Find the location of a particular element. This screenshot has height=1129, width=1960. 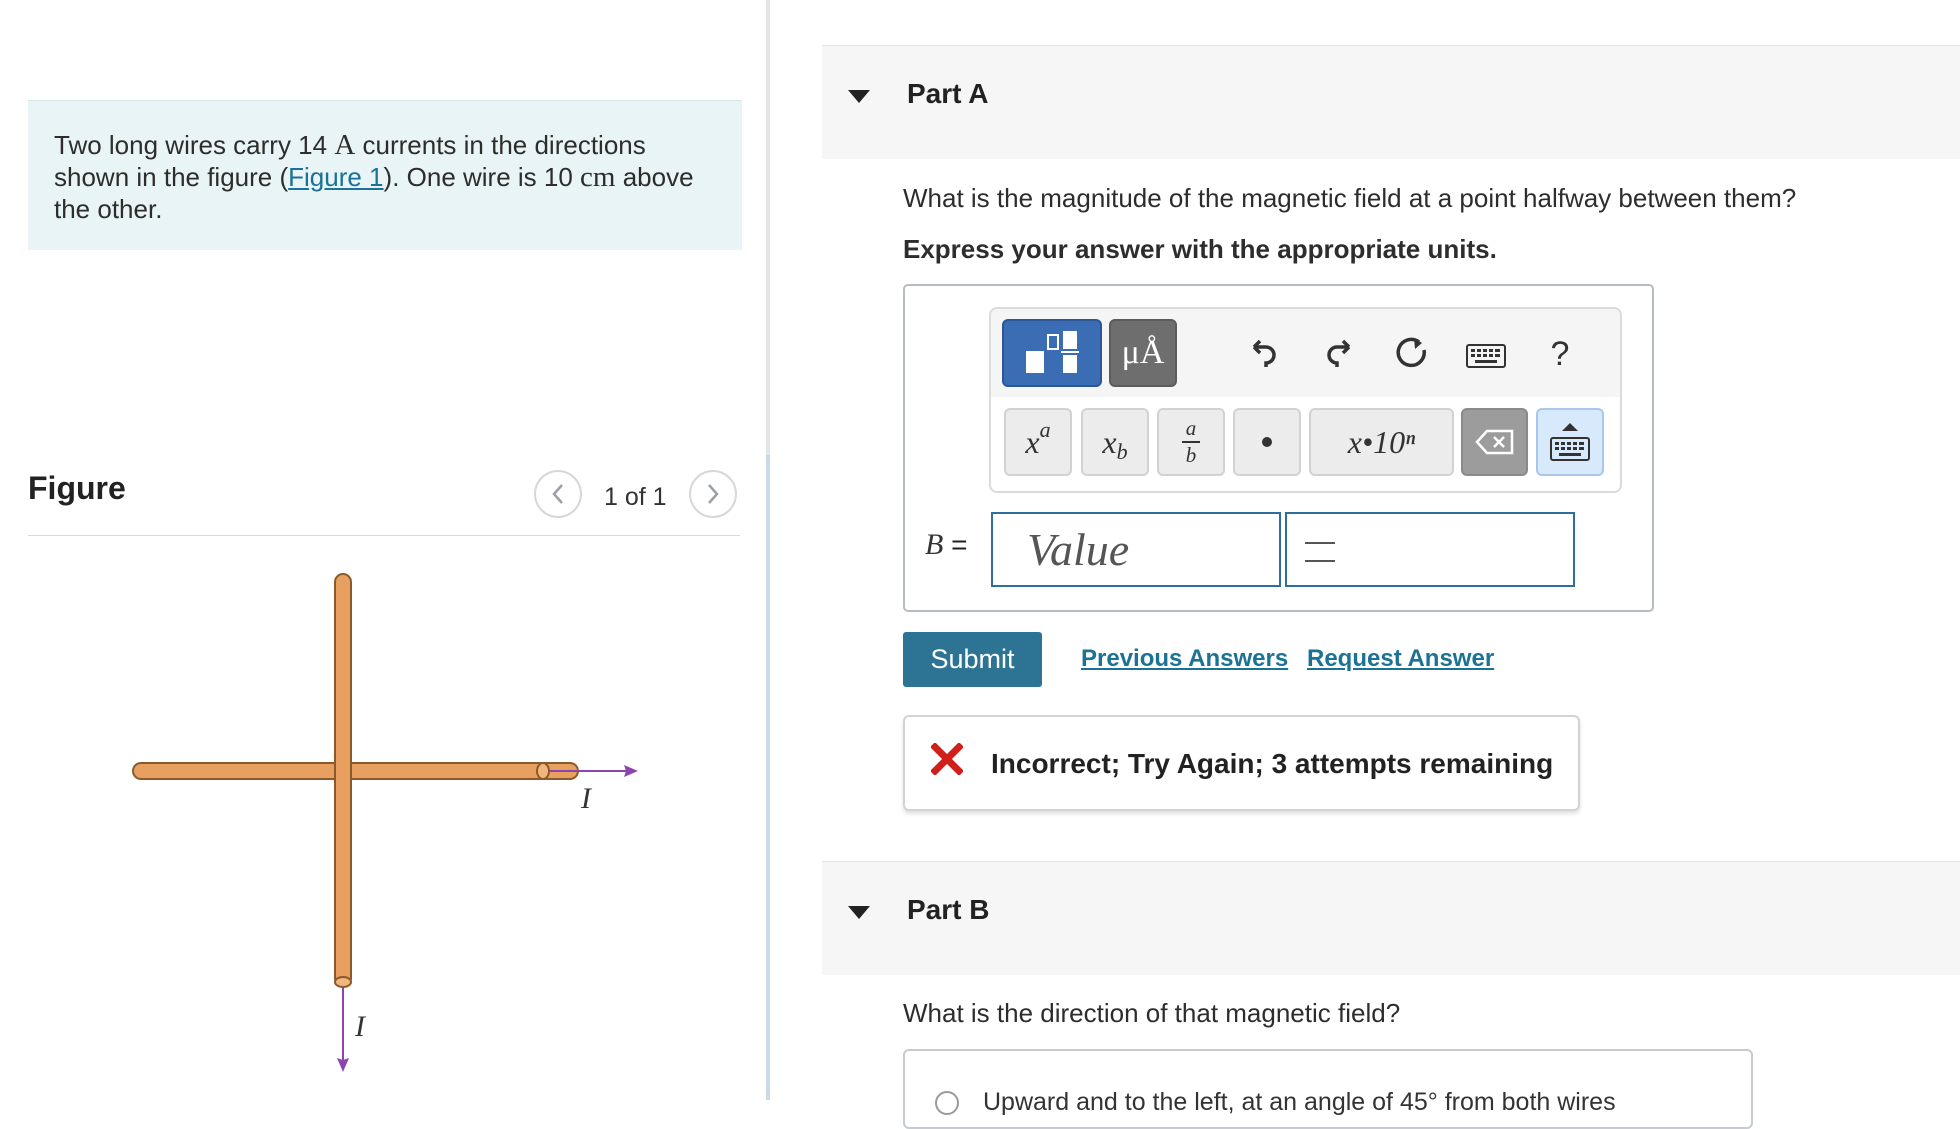

superscript-button: xa is located at coordinates (1038, 442).